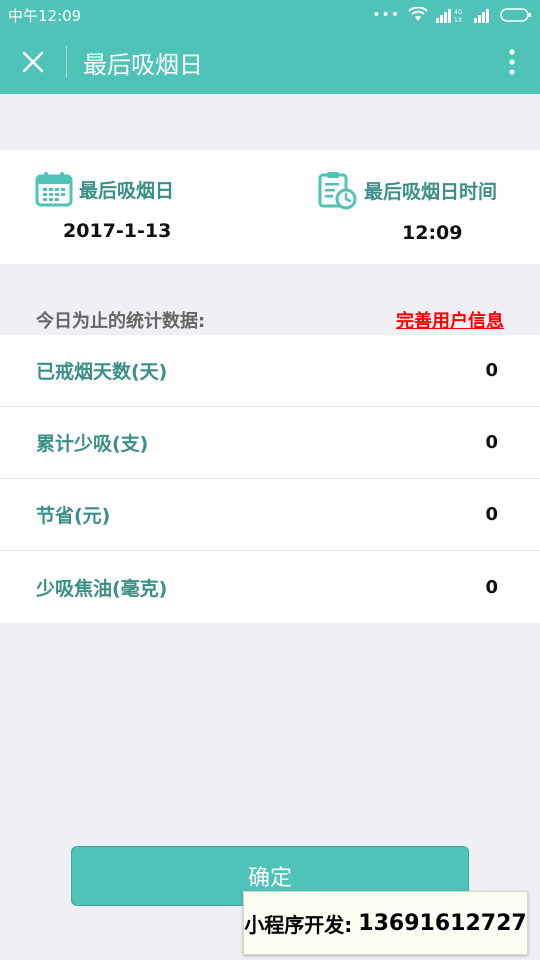  I want to click on svg-text: 4G, so click(458, 12).